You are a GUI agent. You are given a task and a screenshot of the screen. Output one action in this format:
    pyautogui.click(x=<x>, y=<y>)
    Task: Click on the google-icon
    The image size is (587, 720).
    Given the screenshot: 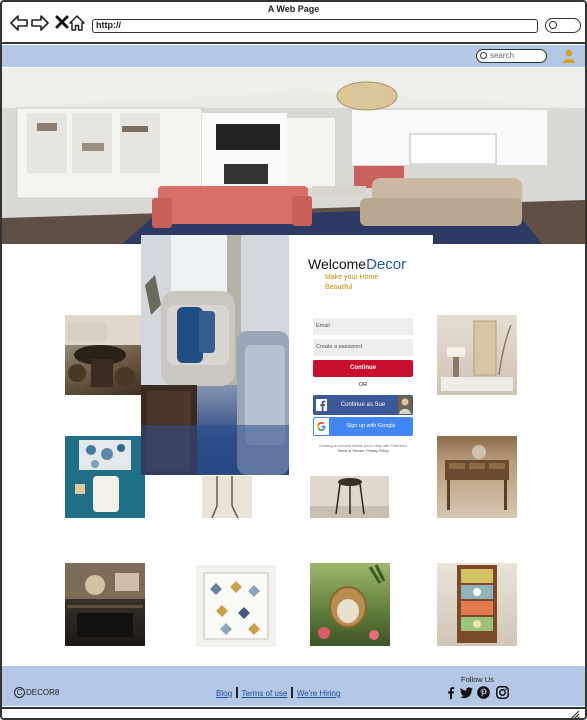 What is the action you would take?
    pyautogui.click(x=321, y=426)
    